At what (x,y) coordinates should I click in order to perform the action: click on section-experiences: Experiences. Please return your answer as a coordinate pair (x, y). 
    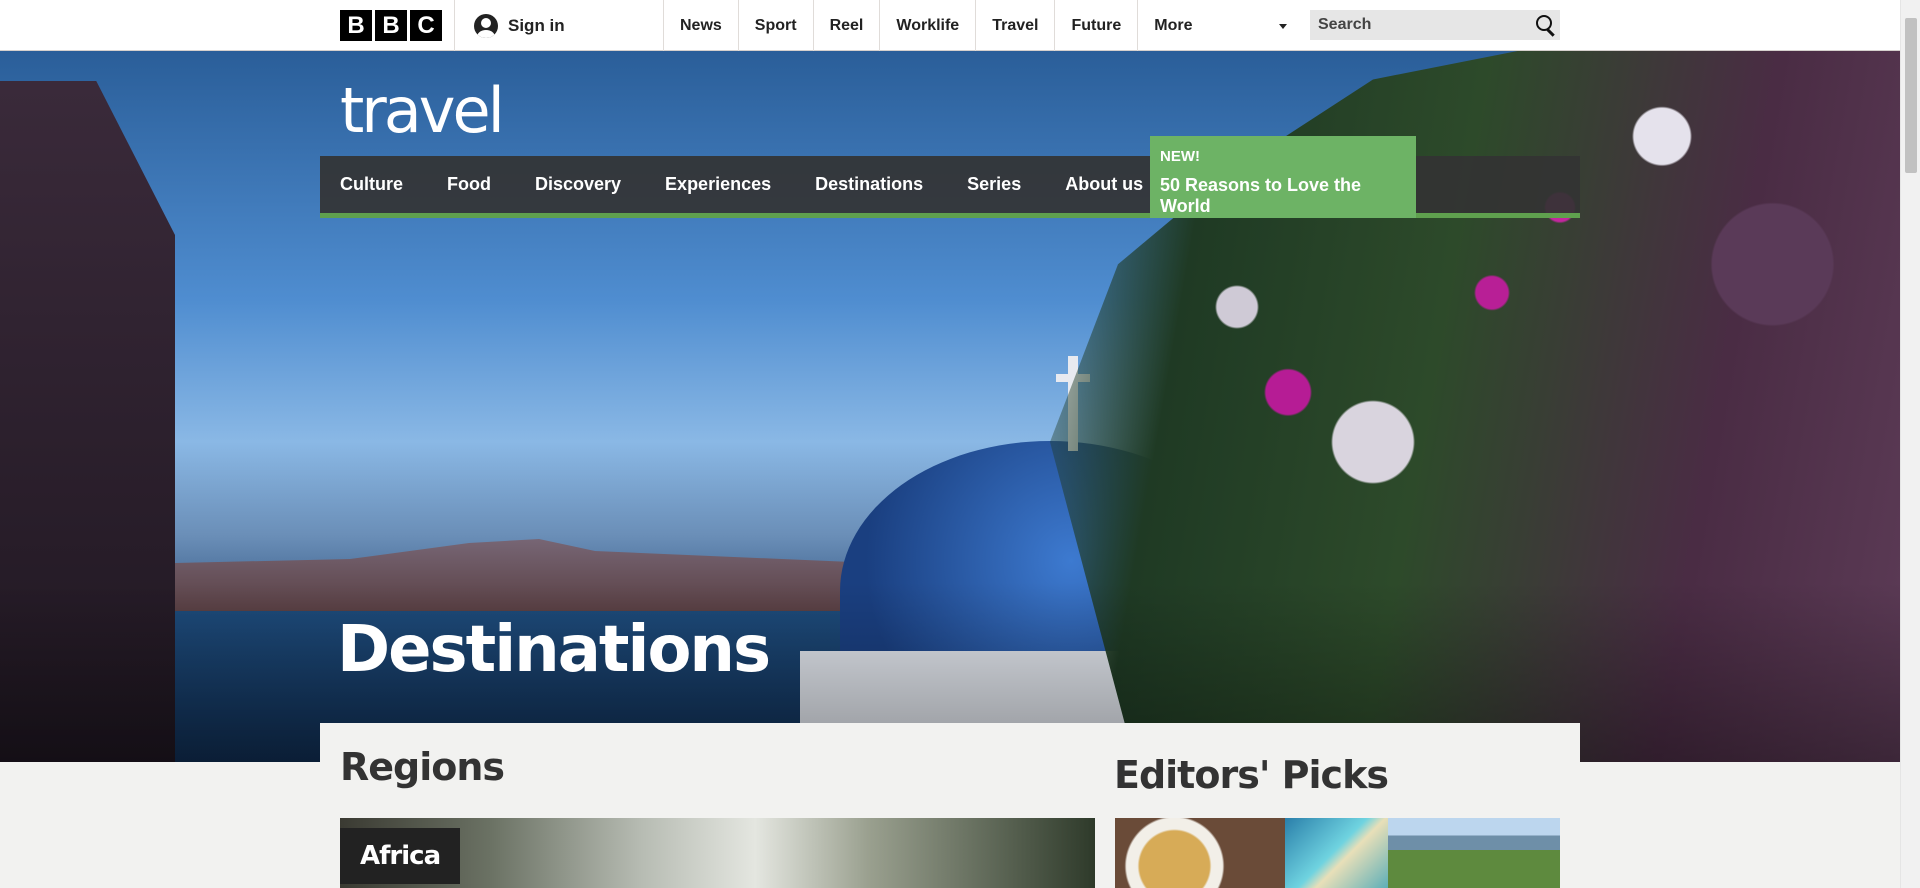
    Looking at the image, I should click on (718, 184).